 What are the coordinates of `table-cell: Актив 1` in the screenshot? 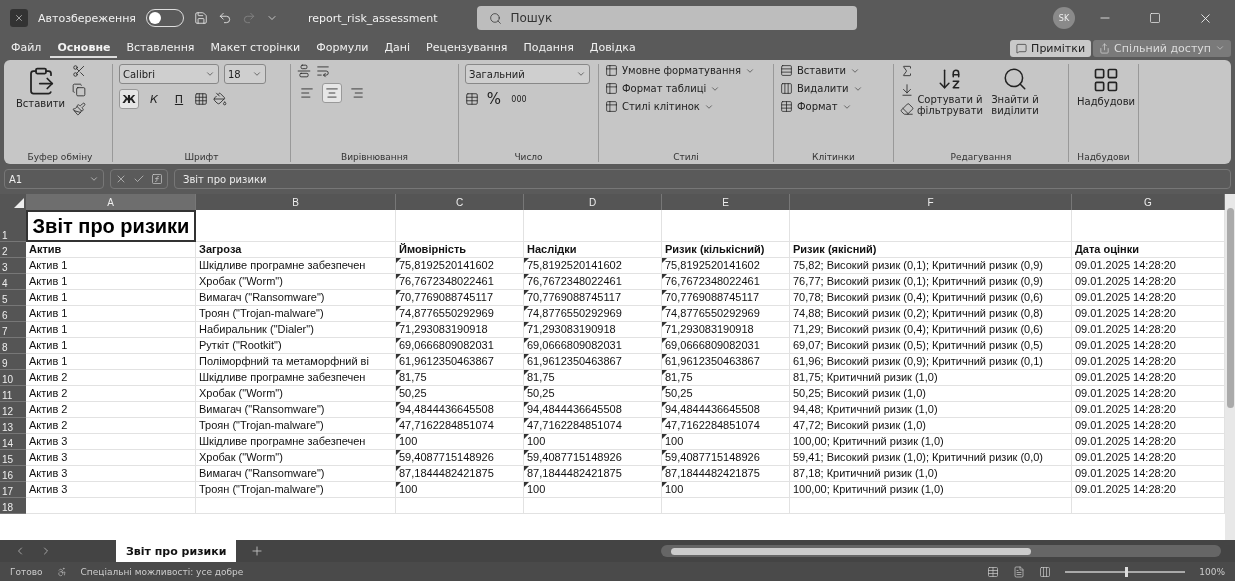 It's located at (111, 362).